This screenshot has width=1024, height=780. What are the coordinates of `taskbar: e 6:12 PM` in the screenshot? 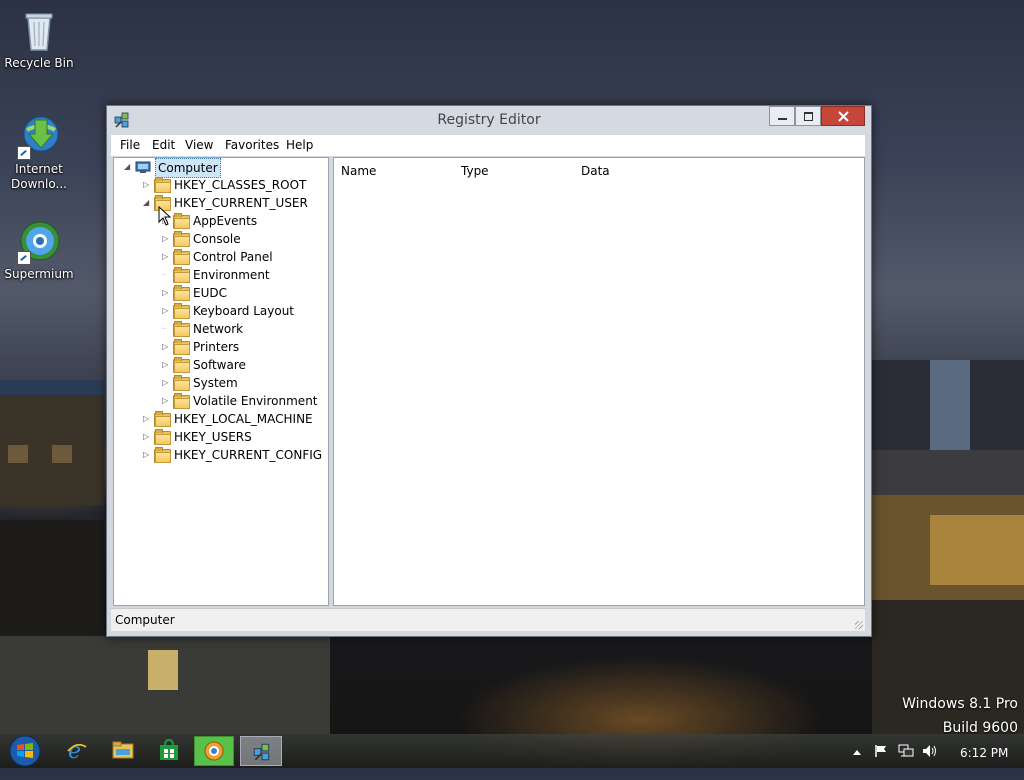 It's located at (512, 751).